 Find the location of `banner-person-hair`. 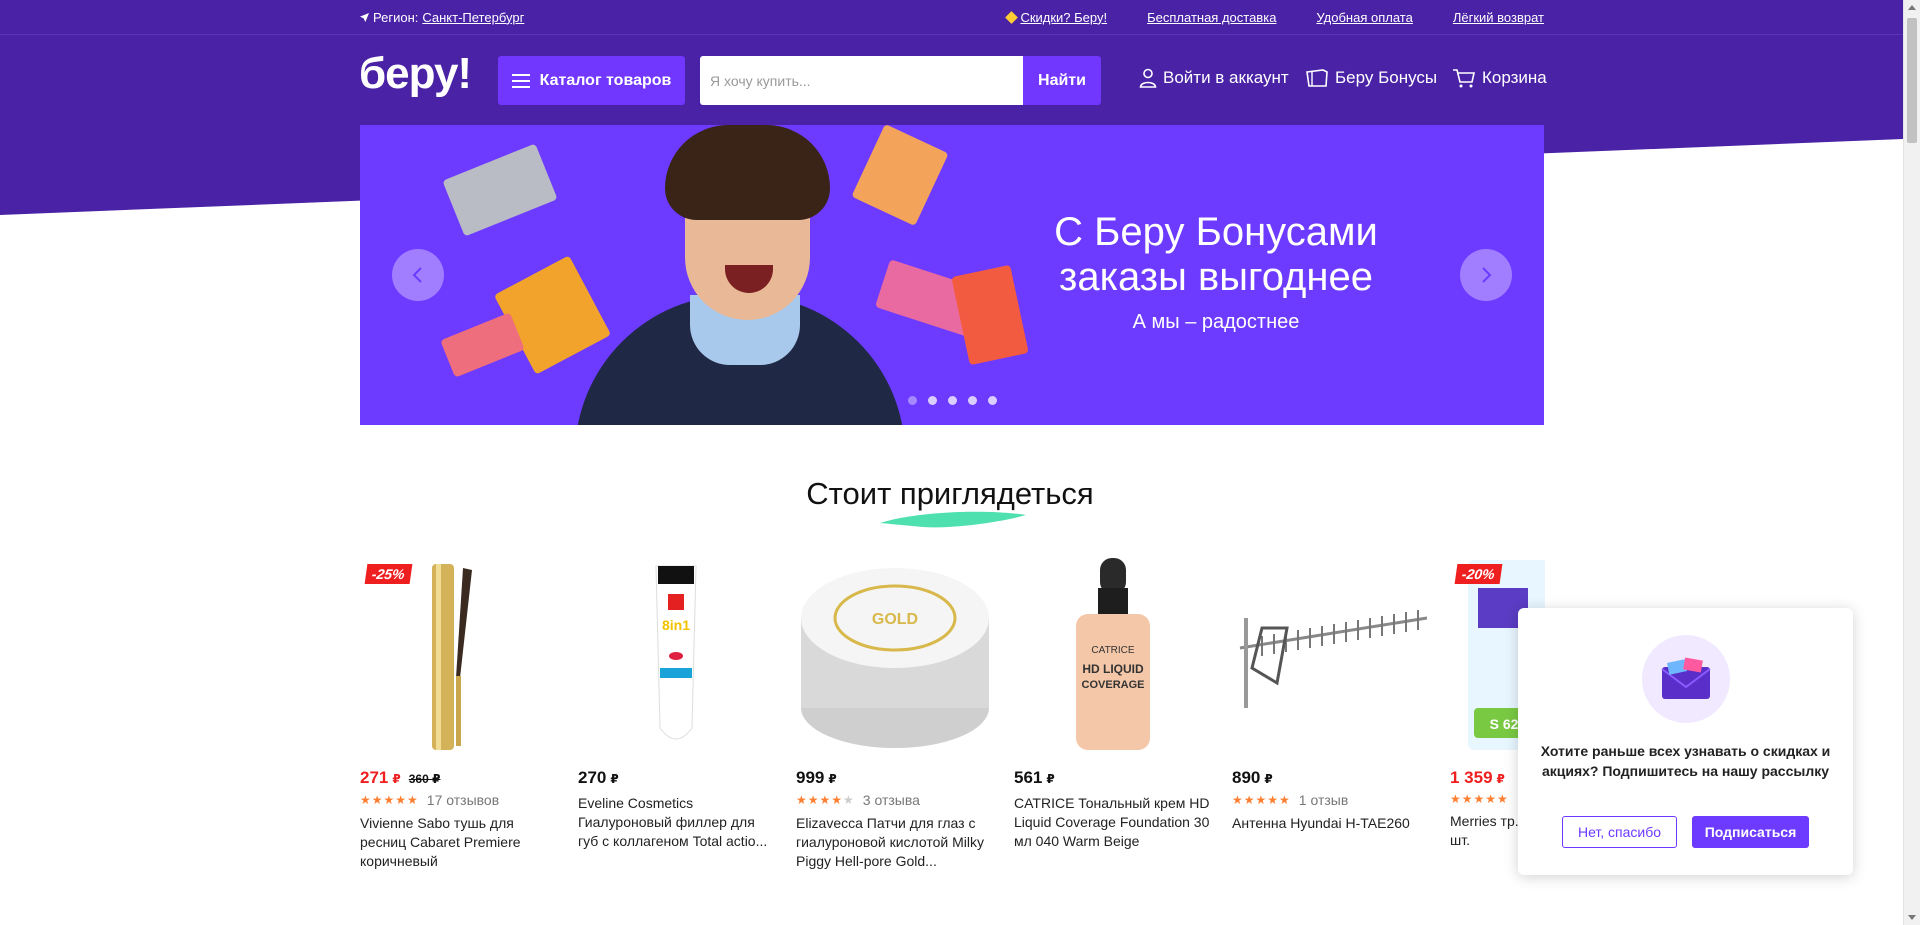

banner-person-hair is located at coordinates (747, 172).